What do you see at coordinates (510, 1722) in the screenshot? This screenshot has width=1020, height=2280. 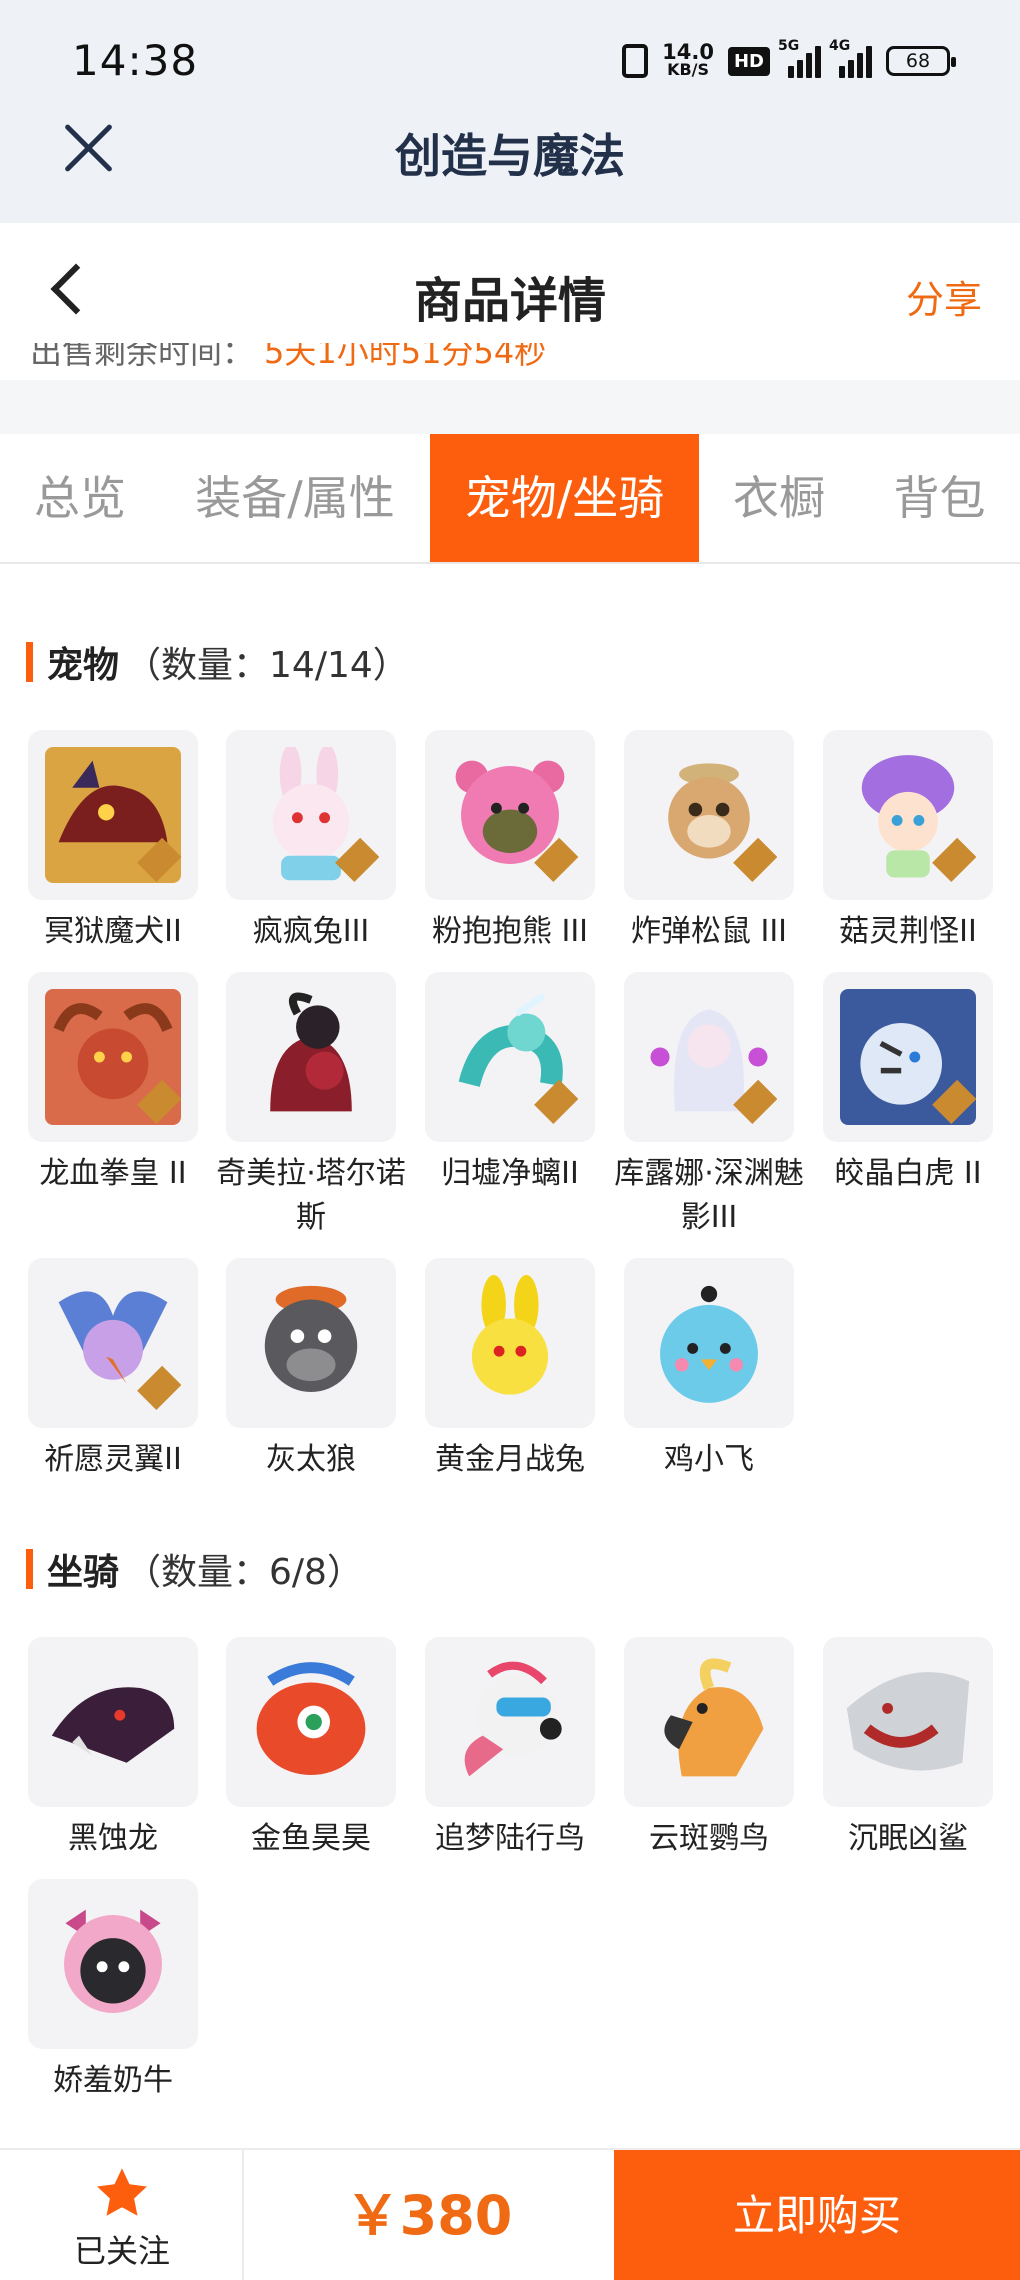 I see `runner-bird-icon` at bounding box center [510, 1722].